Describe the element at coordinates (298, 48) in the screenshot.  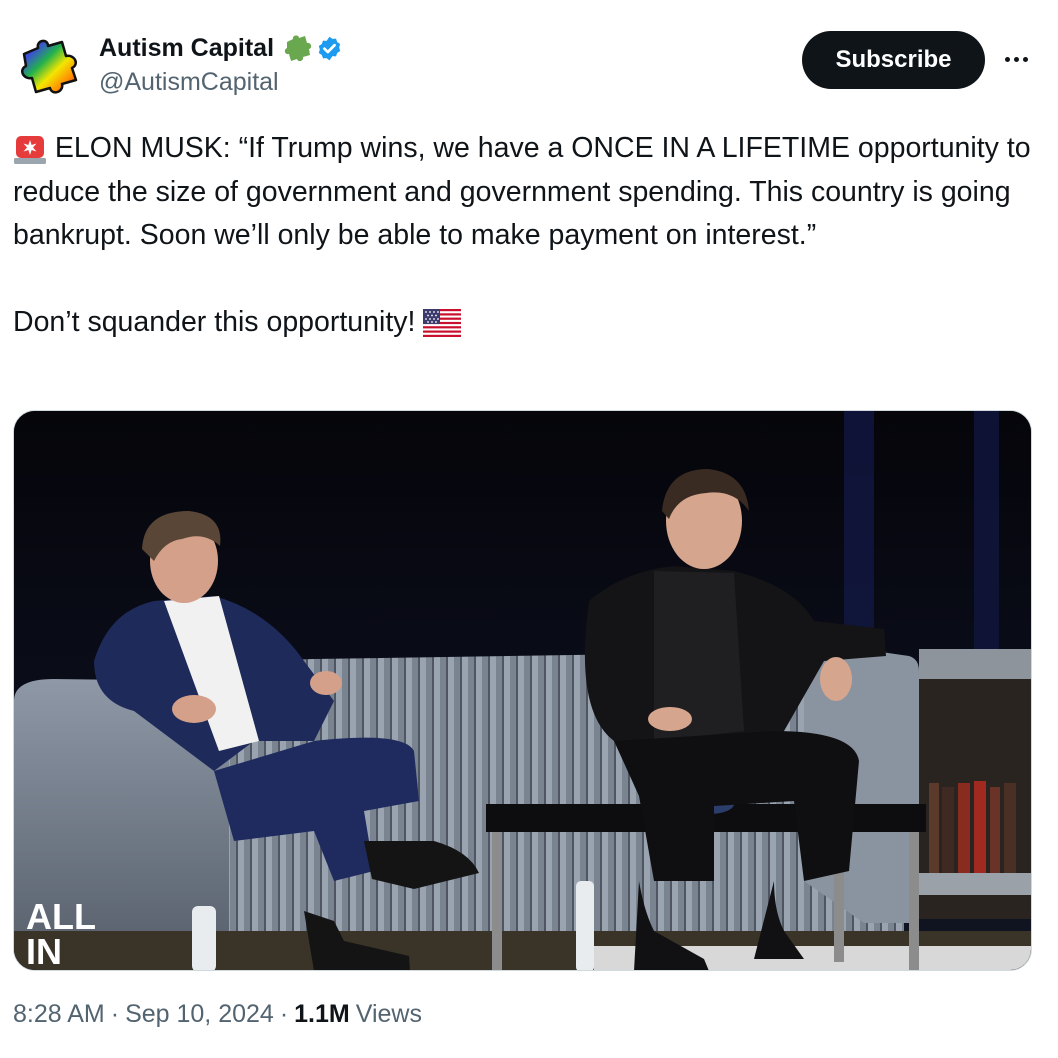
I see `green-puzzle-piece-icon` at that location.